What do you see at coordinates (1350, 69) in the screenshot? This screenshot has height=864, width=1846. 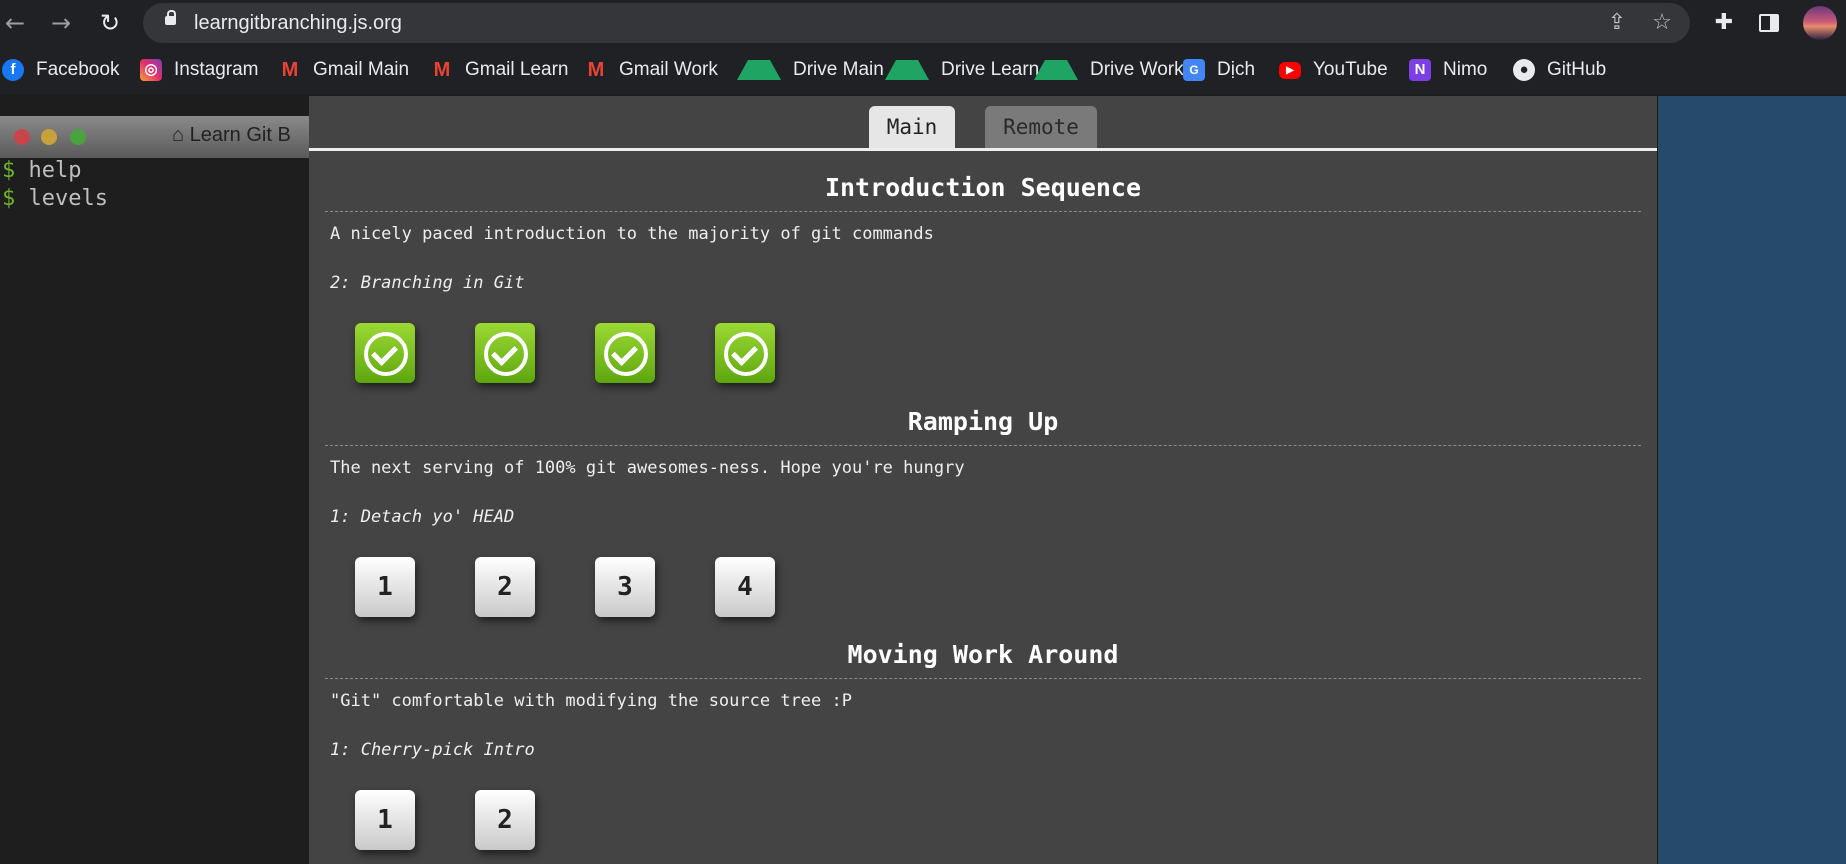 I see `bookmark-label: YouTube` at bounding box center [1350, 69].